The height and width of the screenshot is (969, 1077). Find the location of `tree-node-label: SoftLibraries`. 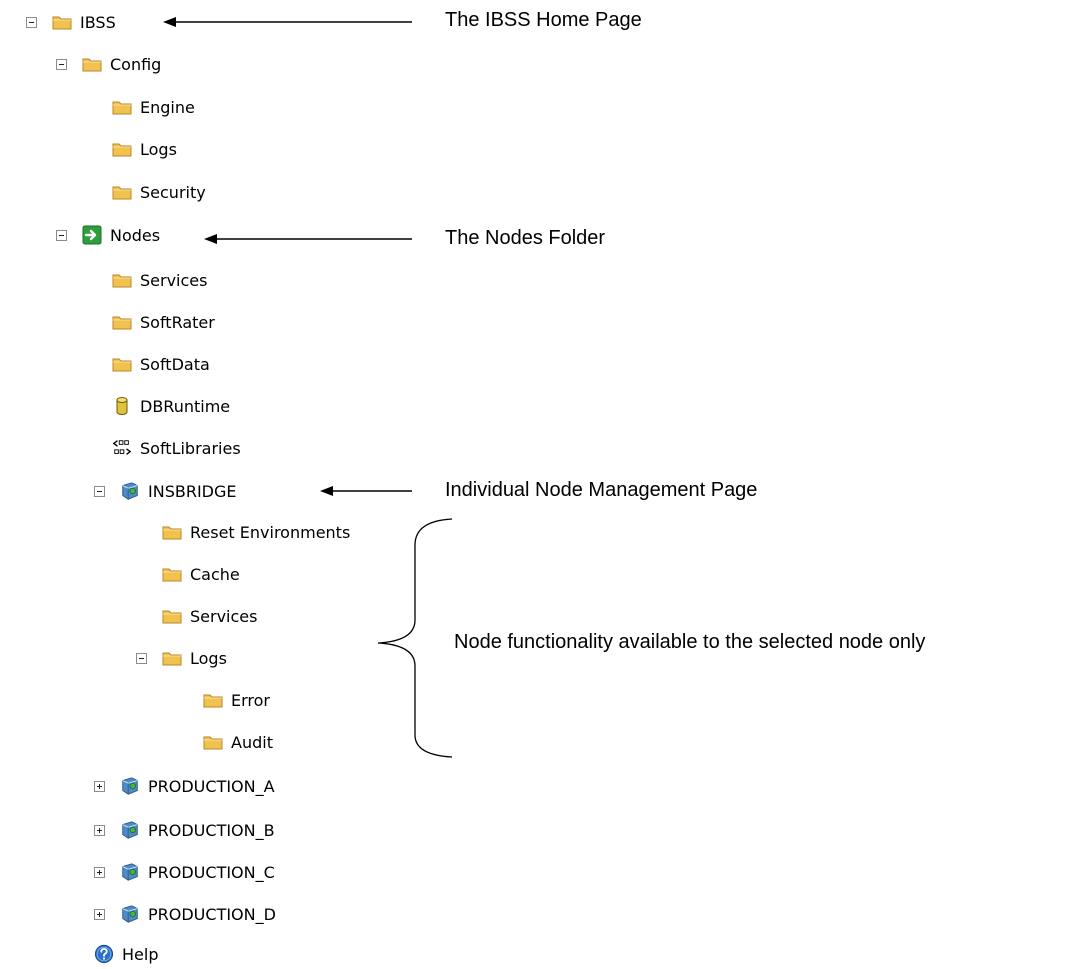

tree-node-label: SoftLibraries is located at coordinates (190, 448).